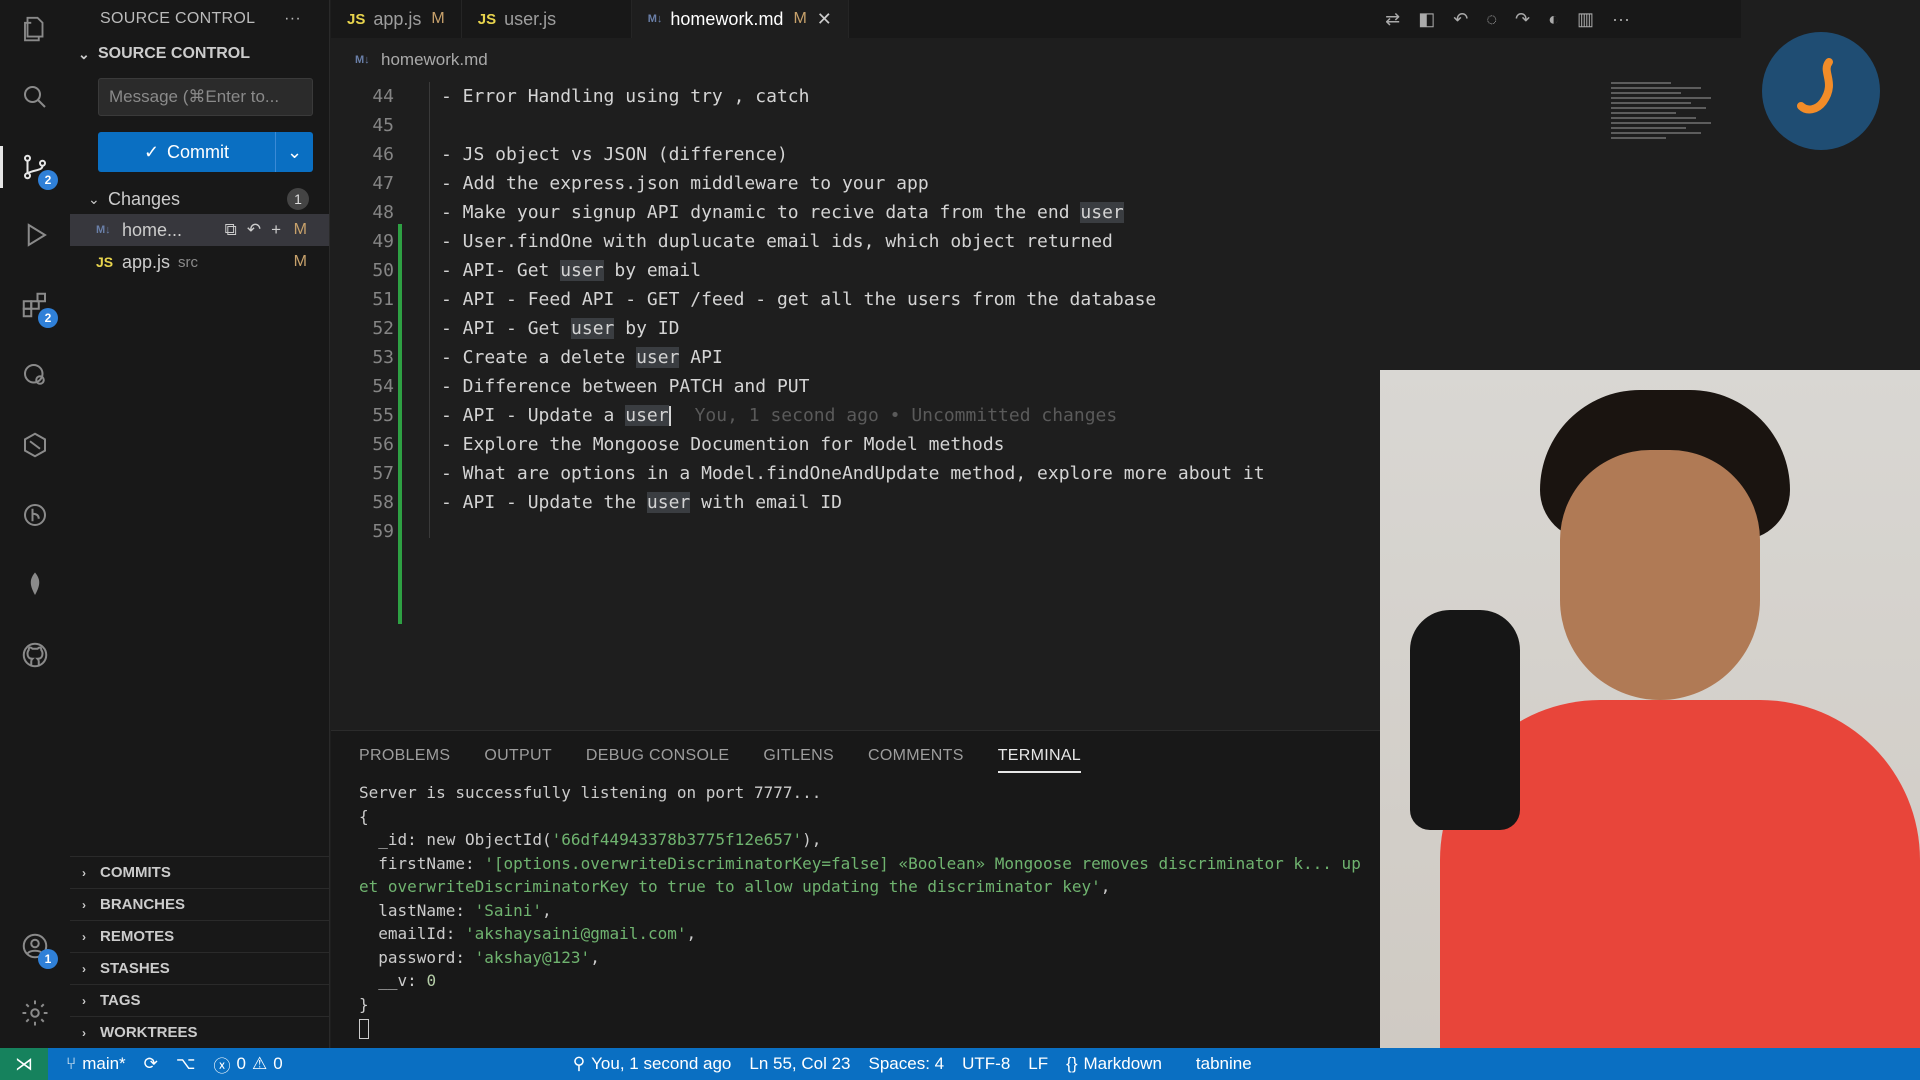 Image resolution: width=1920 pixels, height=1080 pixels. What do you see at coordinates (200, 968) in the screenshot?
I see `section-stashes: › STASHES` at bounding box center [200, 968].